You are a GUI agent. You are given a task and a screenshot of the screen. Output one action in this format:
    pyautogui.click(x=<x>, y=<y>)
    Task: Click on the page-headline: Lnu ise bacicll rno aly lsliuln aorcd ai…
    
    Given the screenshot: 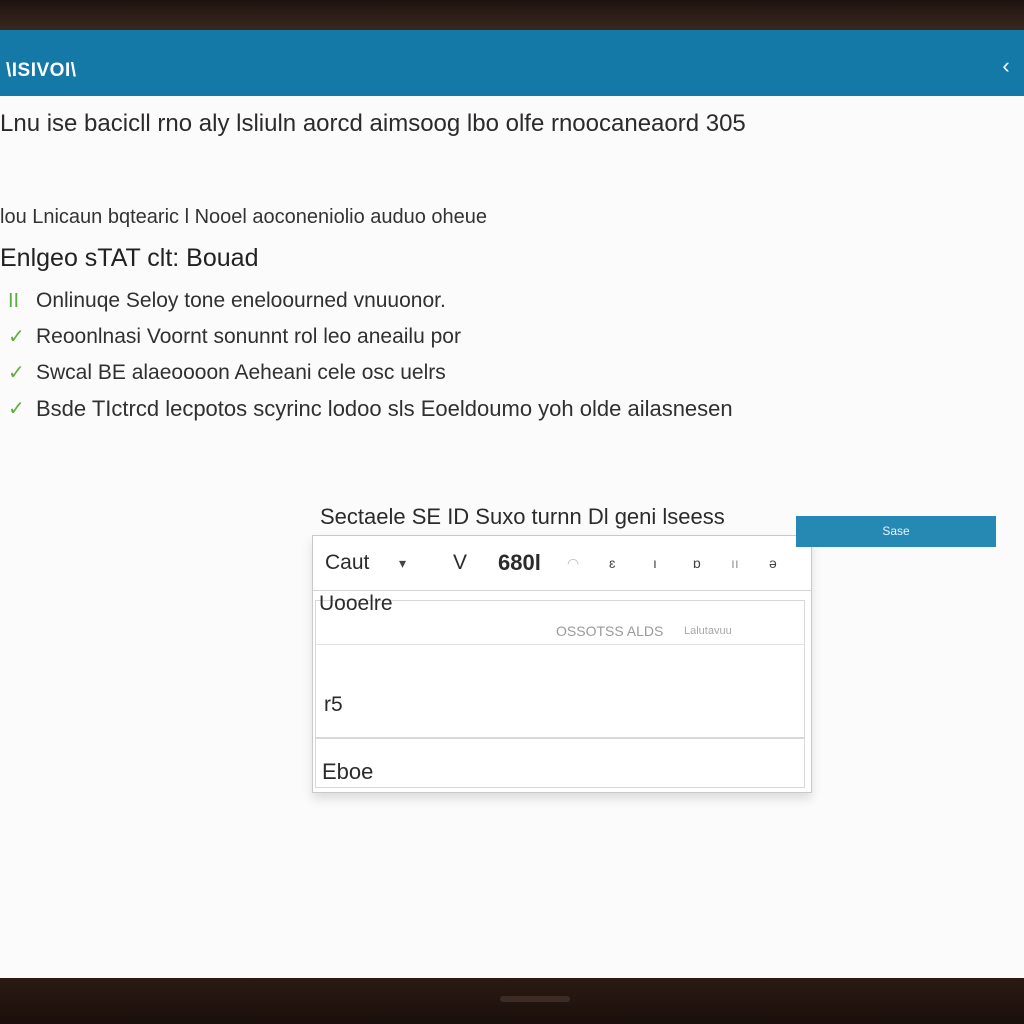 What is the action you would take?
    pyautogui.click(x=373, y=123)
    